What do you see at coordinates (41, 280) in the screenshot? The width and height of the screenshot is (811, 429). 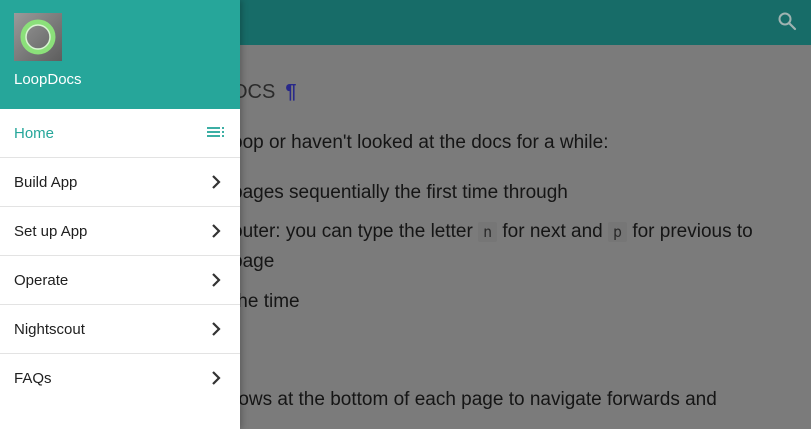 I see `nav-item-label: Operate` at bounding box center [41, 280].